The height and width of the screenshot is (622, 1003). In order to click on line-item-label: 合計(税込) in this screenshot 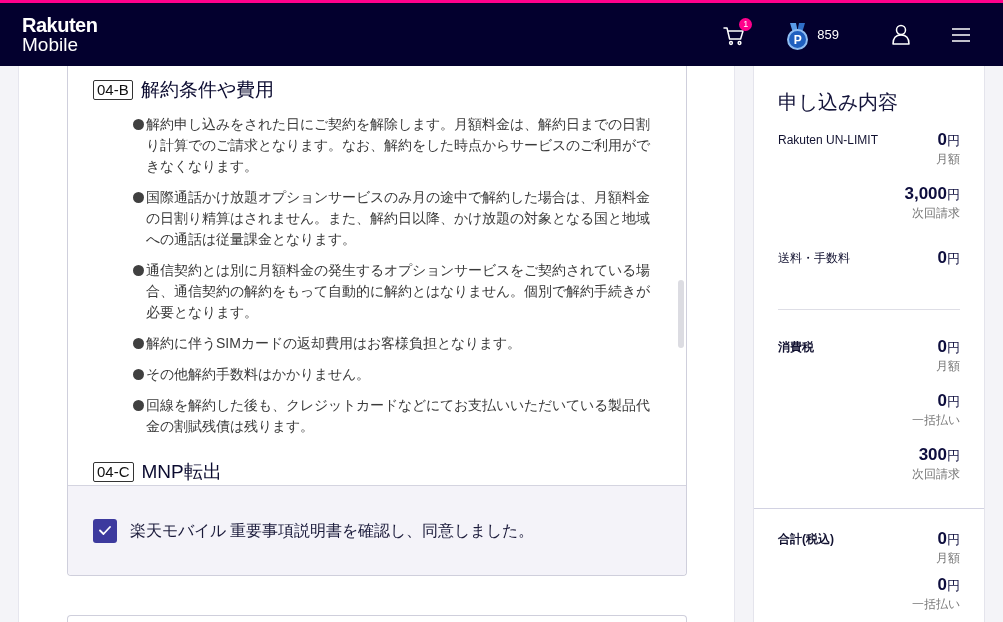, I will do `click(806, 539)`.